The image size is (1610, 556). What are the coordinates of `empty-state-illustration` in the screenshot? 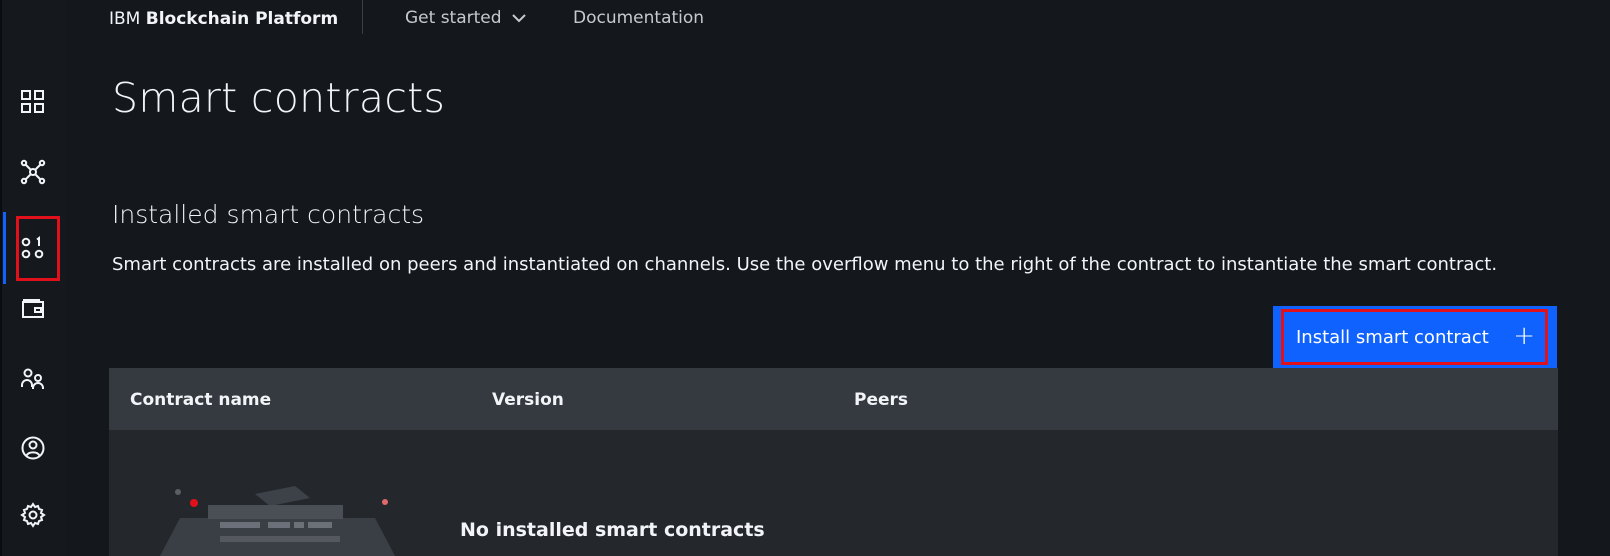 It's located at (277, 521).